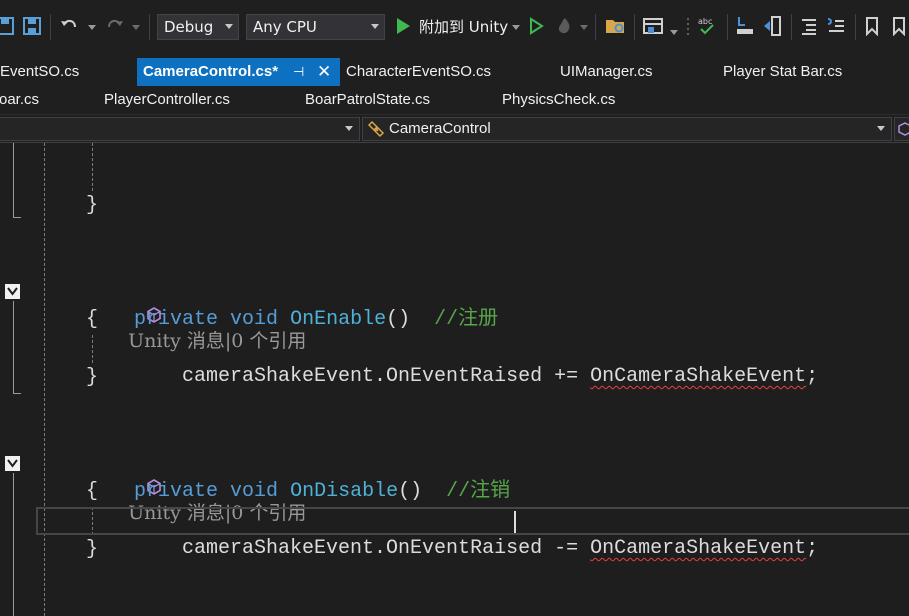 The image size is (909, 616). I want to click on method-name: OnDisable, so click(344, 491).